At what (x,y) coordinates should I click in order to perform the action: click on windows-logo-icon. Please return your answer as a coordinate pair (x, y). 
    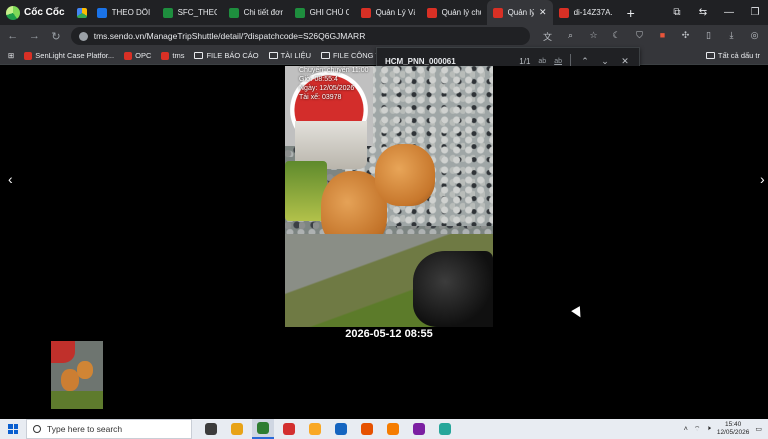
    Looking at the image, I should click on (13, 429).